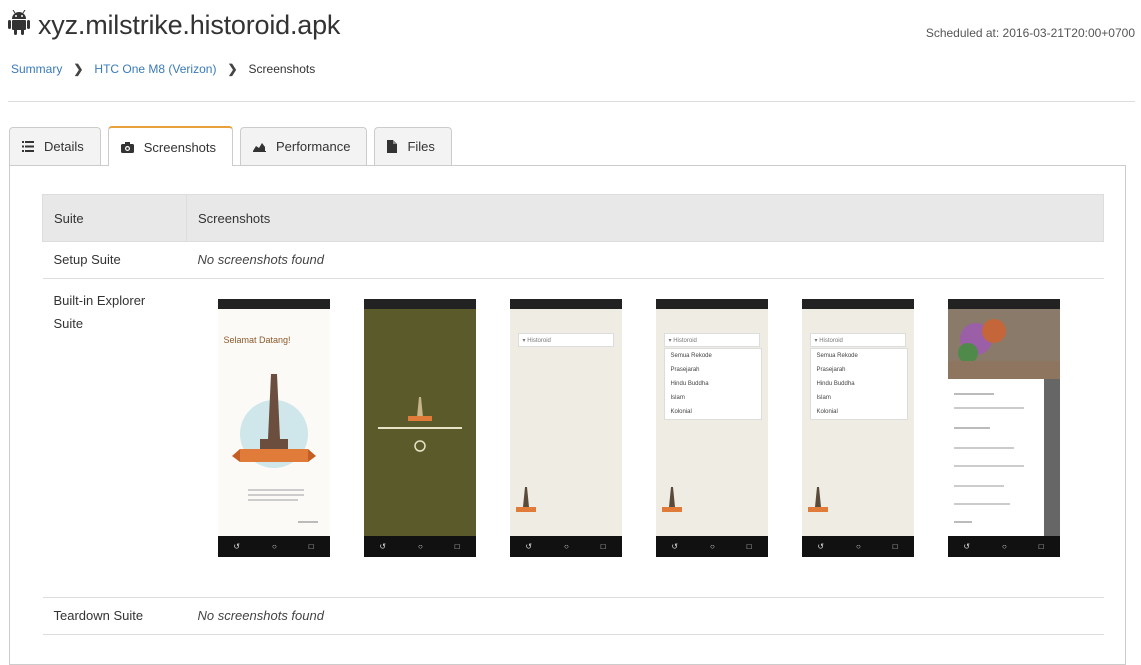 The image size is (1141, 665). Describe the element at coordinates (1003, 422) in the screenshot. I see `drawer-illustration` at that location.